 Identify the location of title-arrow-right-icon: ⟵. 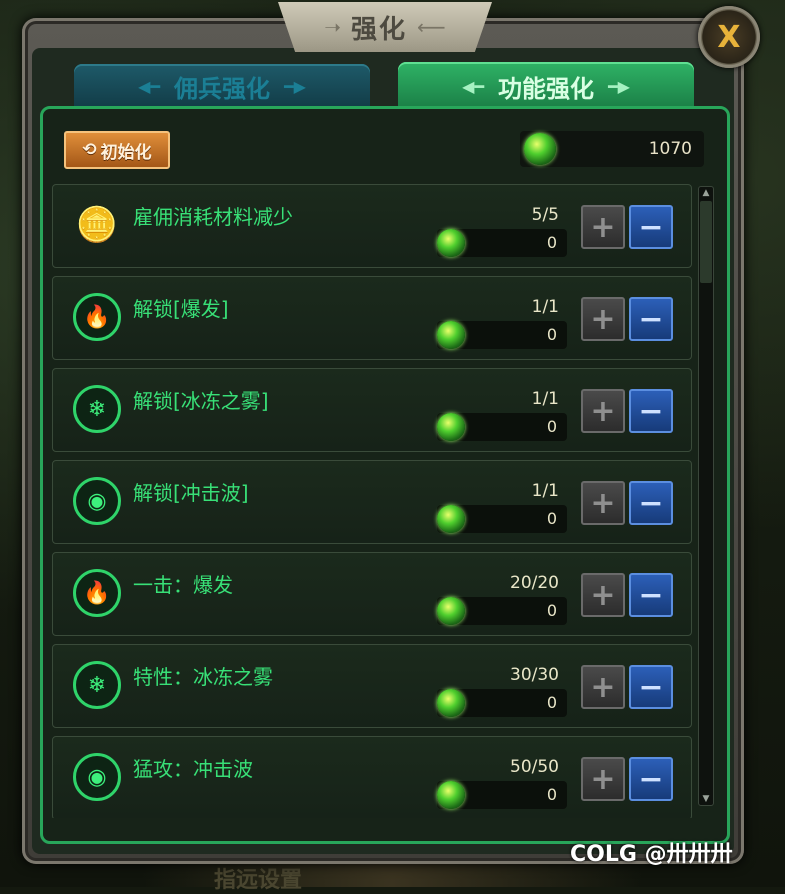
(431, 27).